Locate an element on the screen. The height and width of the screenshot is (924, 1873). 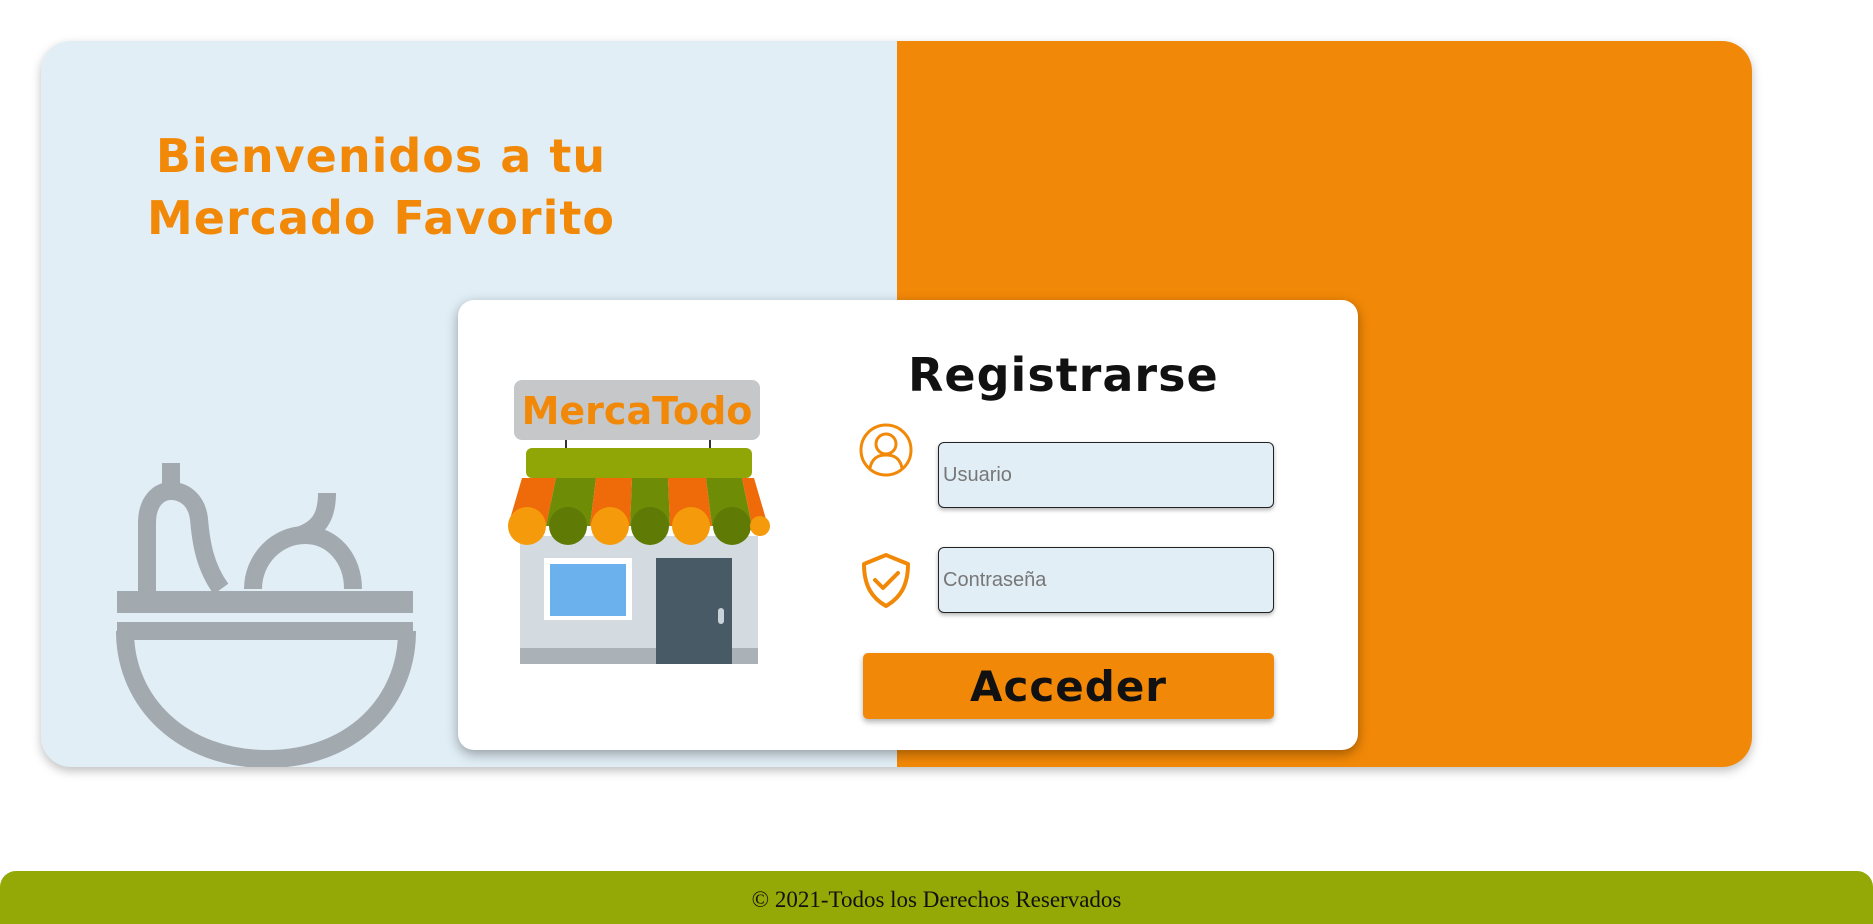
footer-text: © 2021-Todos los Derechos Reservados is located at coordinates (936, 899).